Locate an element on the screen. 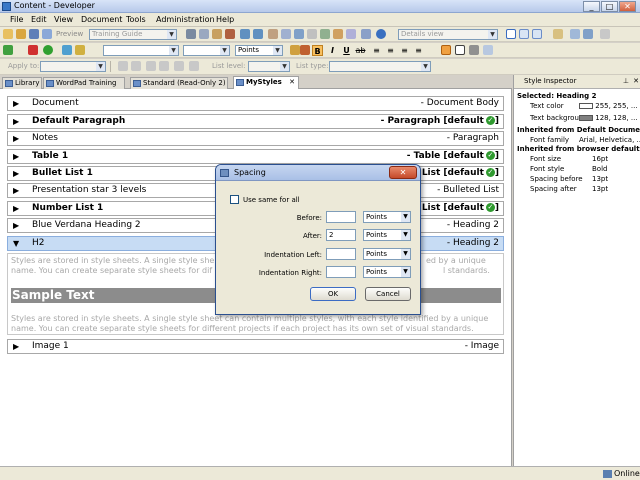 This screenshot has height=480, width=640. indent-icon is located at coordinates (164, 66).